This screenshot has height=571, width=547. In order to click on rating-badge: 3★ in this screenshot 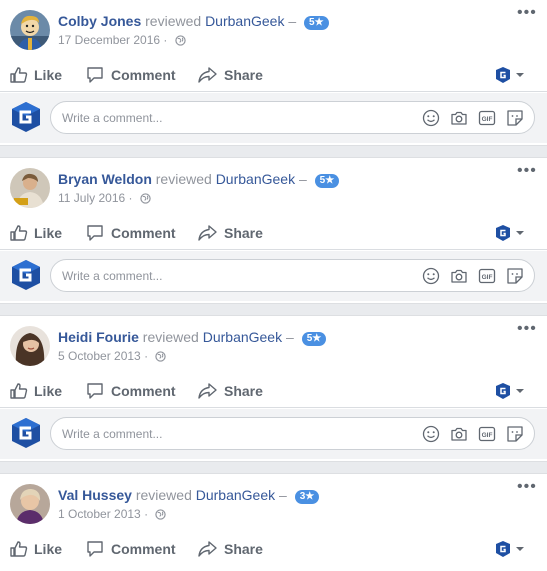, I will do `click(307, 497)`.